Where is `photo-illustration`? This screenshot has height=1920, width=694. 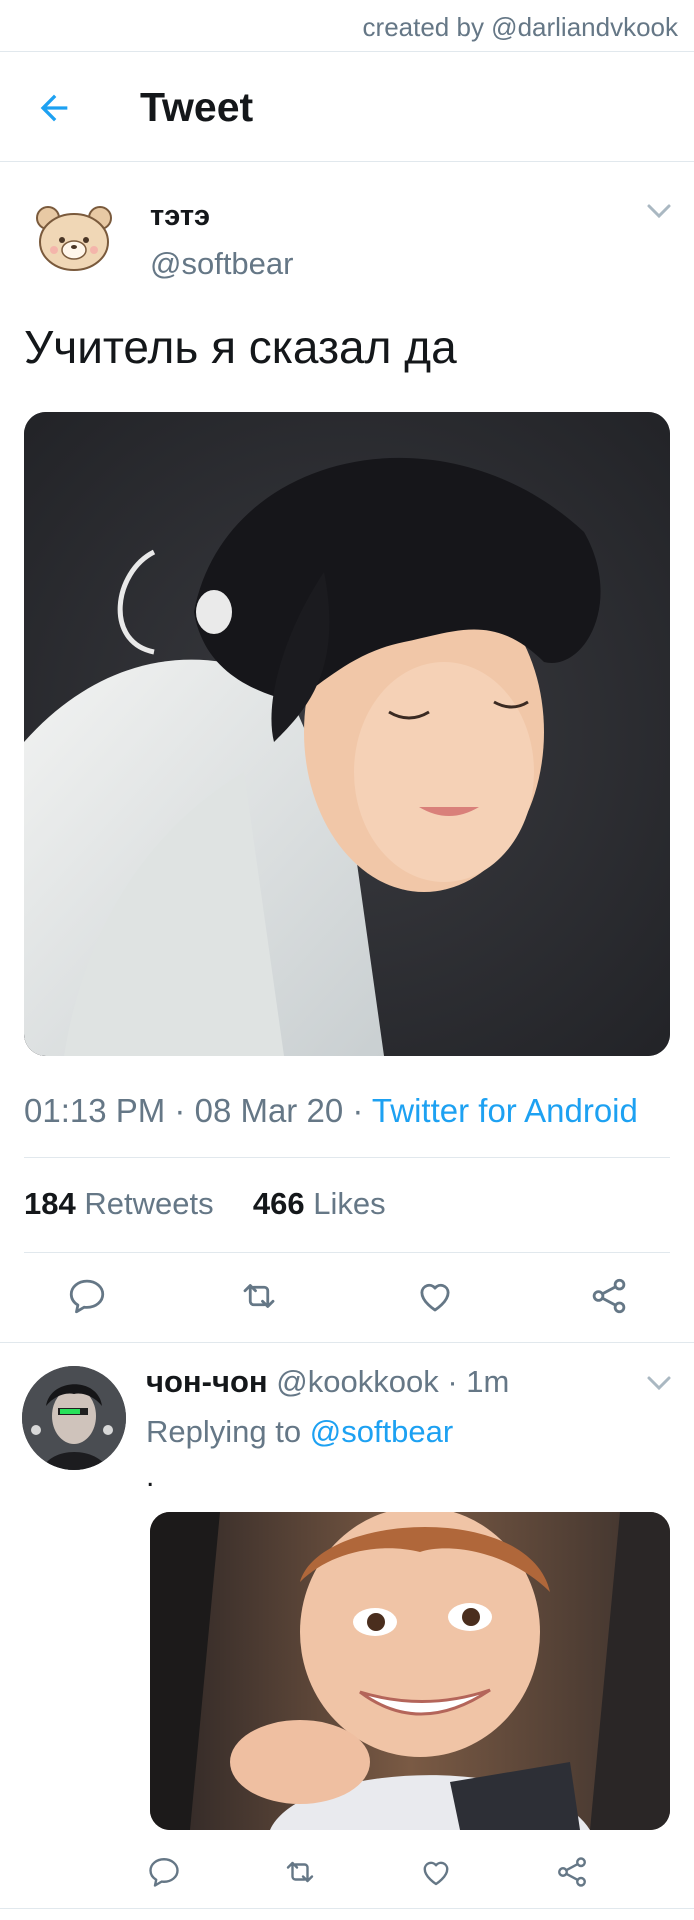 photo-illustration is located at coordinates (410, 1671).